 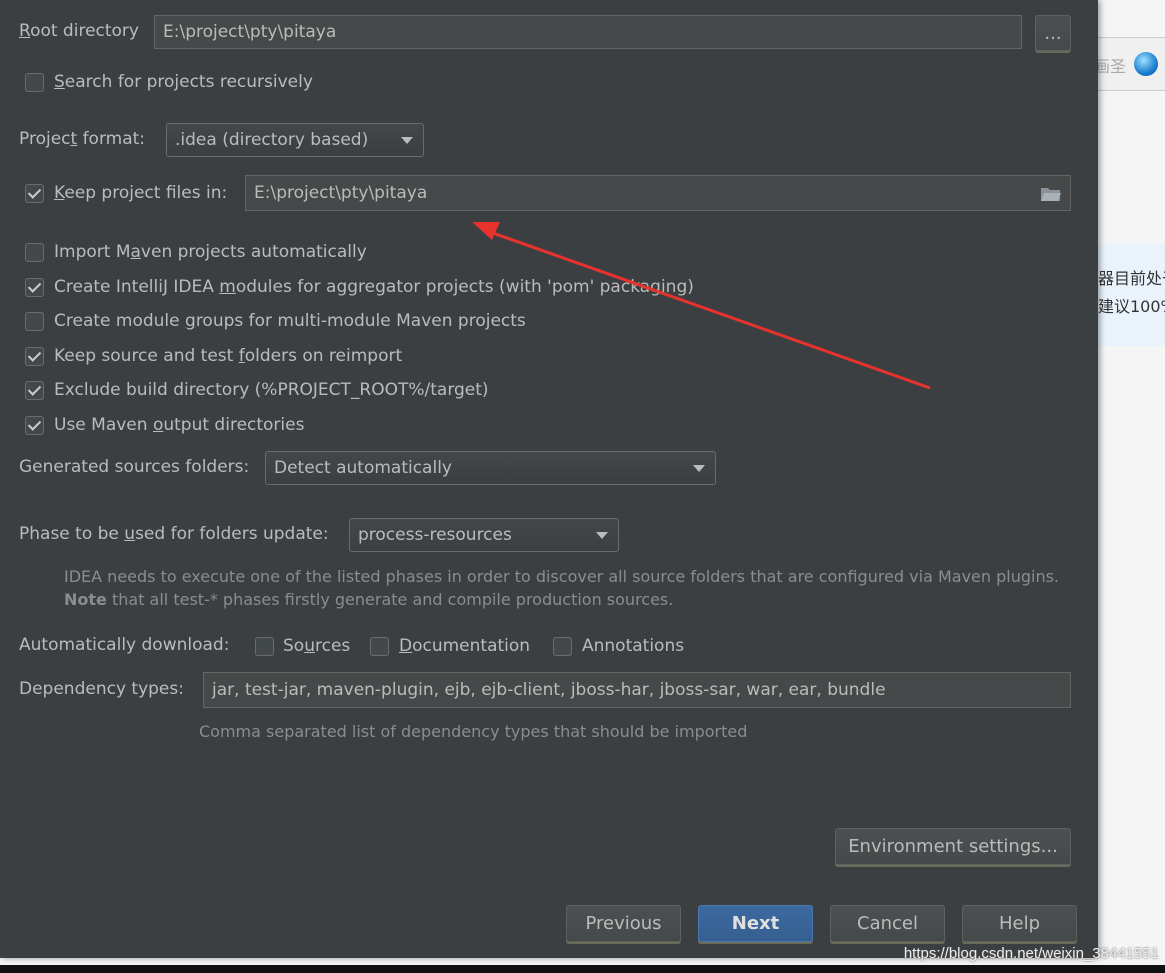 What do you see at coordinates (701, 306) in the screenshot?
I see `red-arrow-annotation` at bounding box center [701, 306].